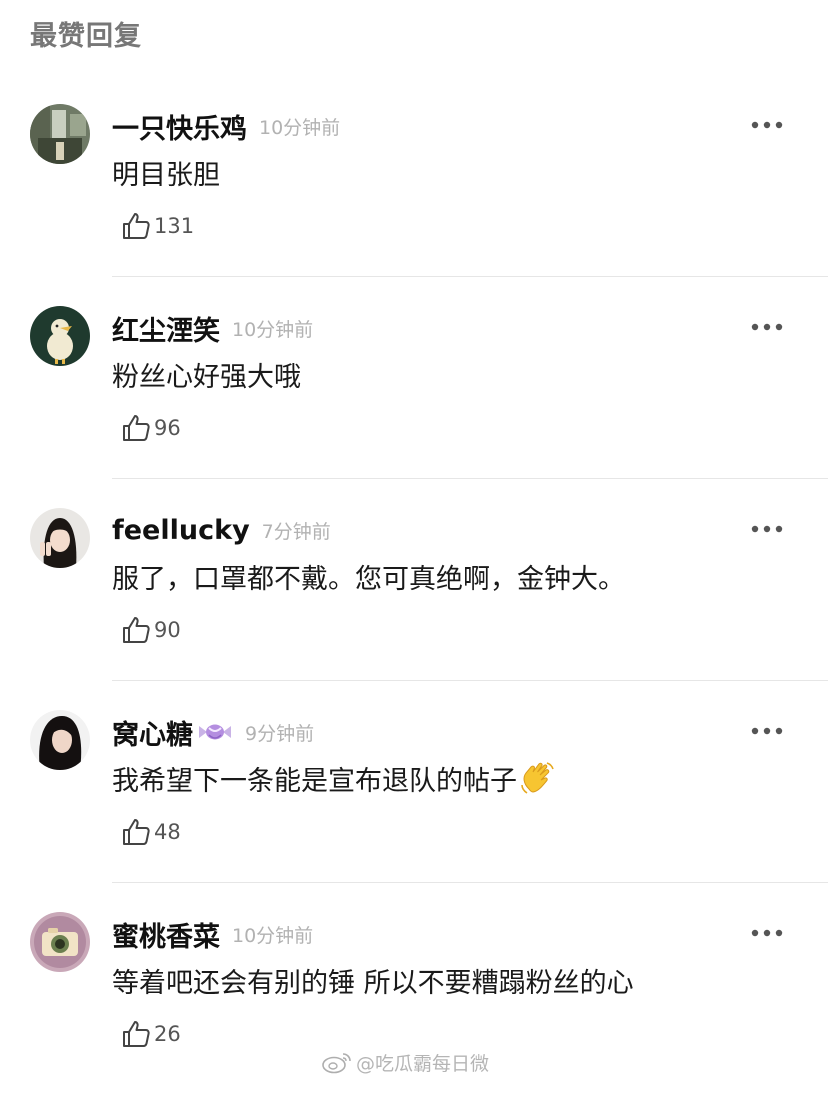  What do you see at coordinates (538, 778) in the screenshot?
I see `waving-hand-icon` at bounding box center [538, 778].